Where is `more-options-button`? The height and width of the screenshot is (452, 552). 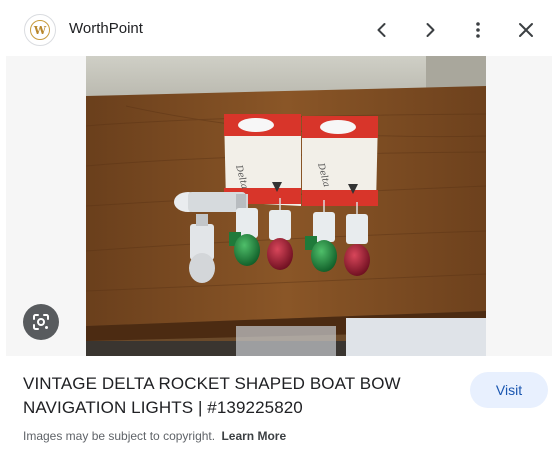 more-options-button is located at coordinates (478, 30).